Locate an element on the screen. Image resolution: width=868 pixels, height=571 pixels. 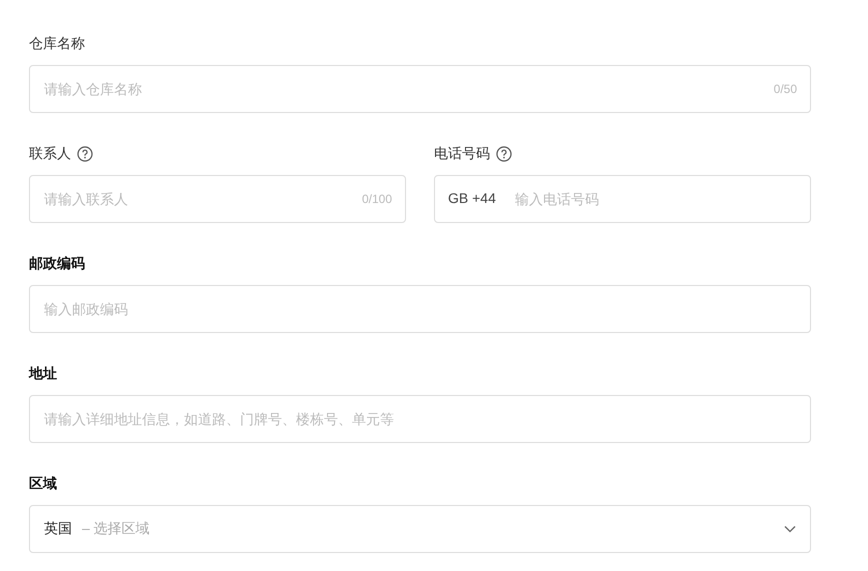
field-label: 邮政编码 is located at coordinates (57, 264).